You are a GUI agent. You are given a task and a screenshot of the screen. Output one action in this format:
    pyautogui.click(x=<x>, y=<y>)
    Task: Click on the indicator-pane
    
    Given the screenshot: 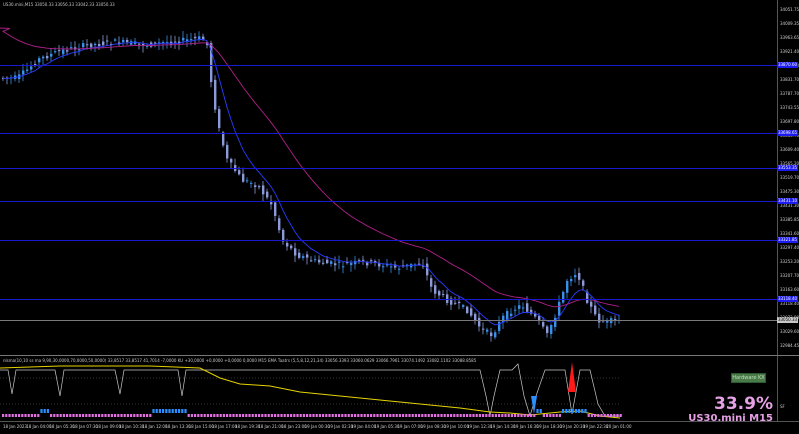 What is the action you would take?
    pyautogui.click(x=388, y=388)
    